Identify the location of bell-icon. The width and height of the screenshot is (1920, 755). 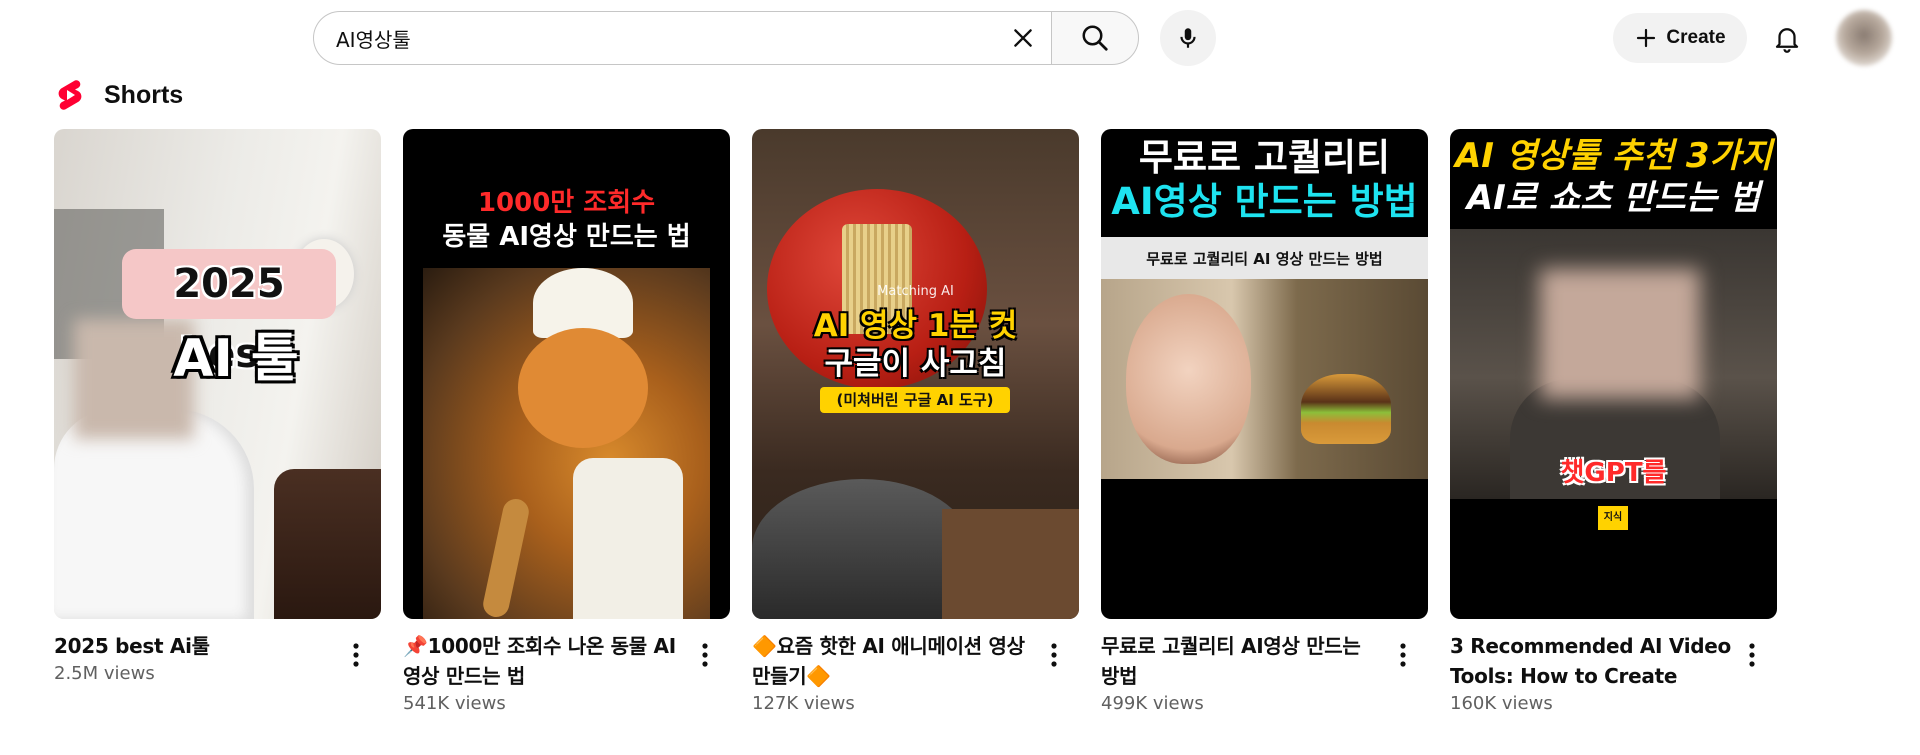
(1787, 40).